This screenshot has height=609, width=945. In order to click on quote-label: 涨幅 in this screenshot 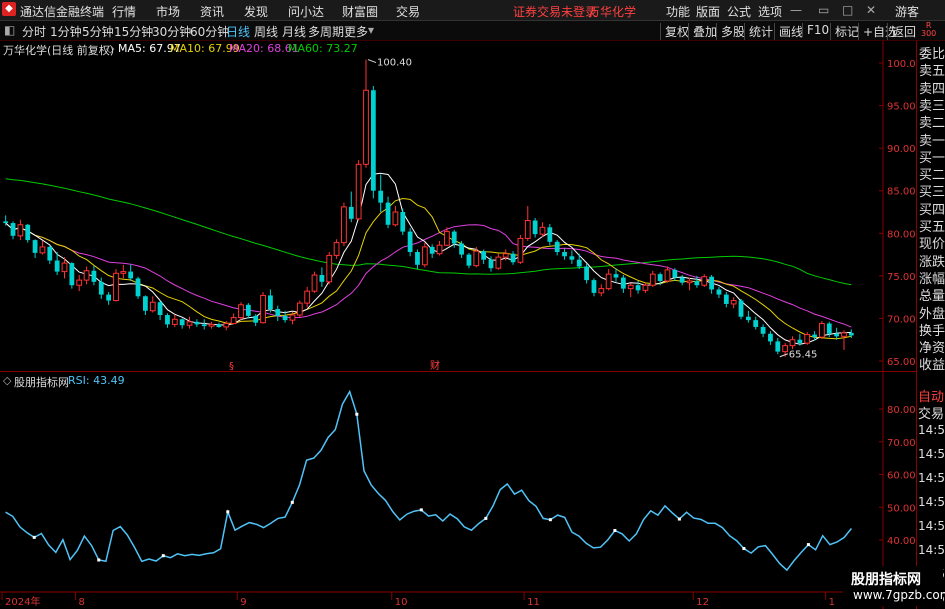, I will do `click(932, 279)`.